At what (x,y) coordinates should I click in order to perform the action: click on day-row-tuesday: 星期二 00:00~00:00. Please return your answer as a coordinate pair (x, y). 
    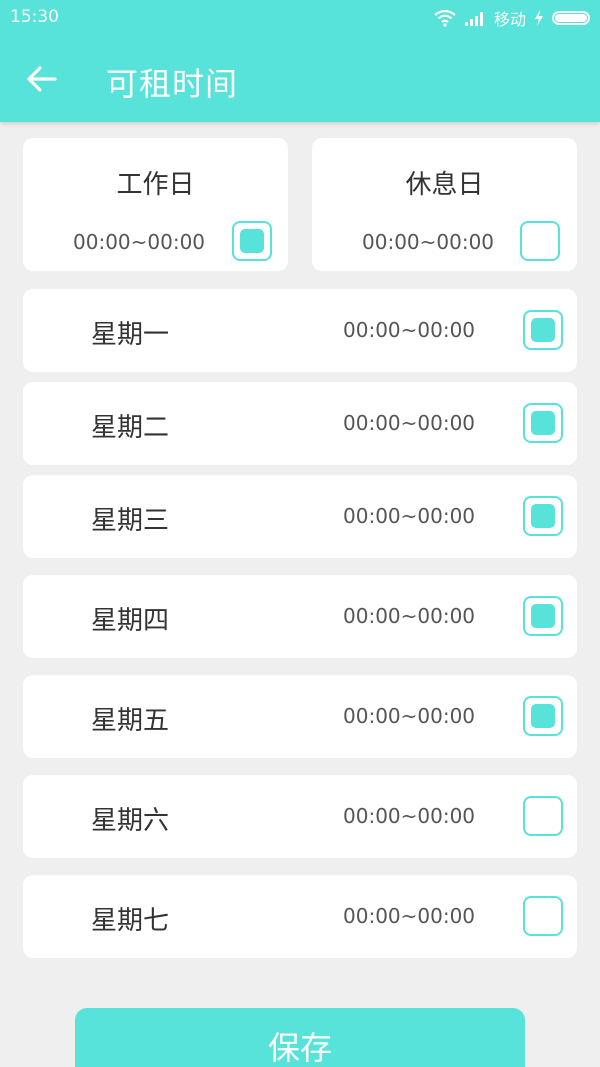
    Looking at the image, I should click on (300, 423).